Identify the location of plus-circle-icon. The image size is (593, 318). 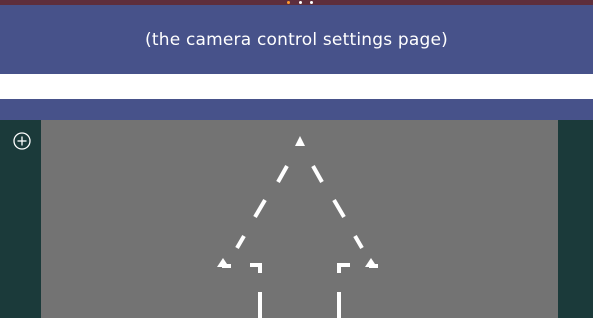
(22, 141).